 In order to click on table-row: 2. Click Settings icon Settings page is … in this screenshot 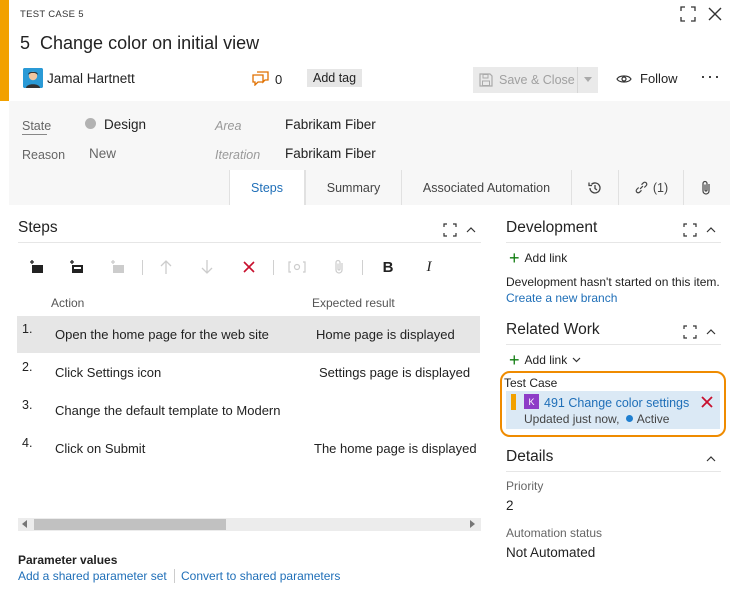, I will do `click(248, 372)`.